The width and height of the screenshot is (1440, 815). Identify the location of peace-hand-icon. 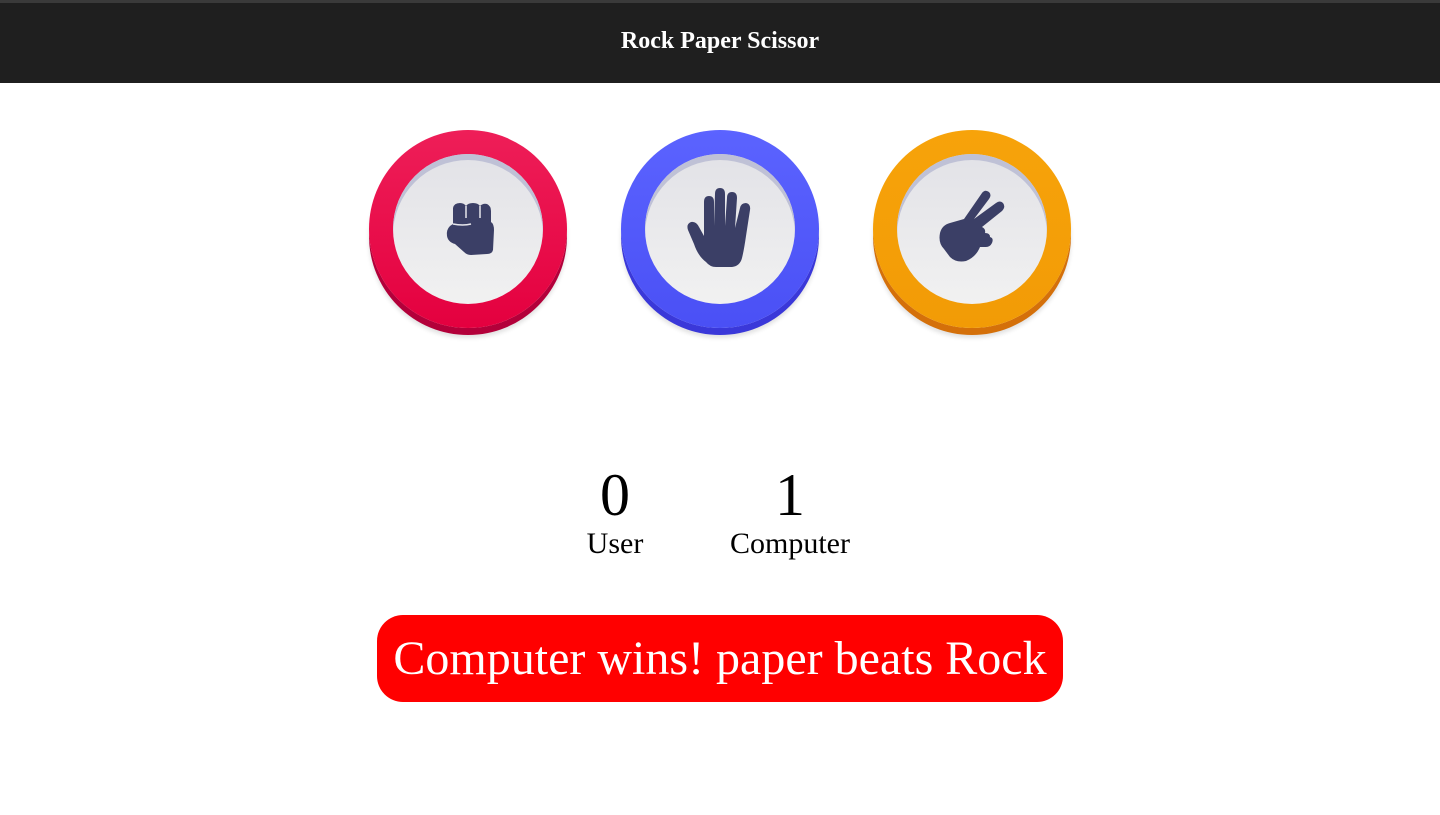
(972, 226).